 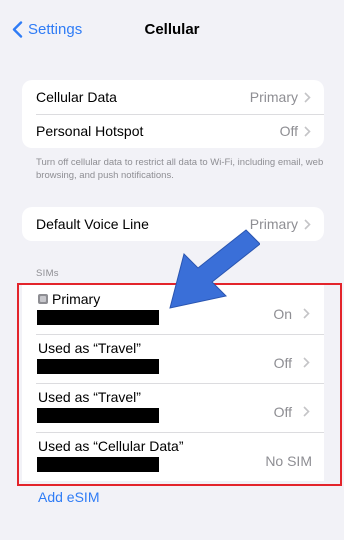 What do you see at coordinates (282, 314) in the screenshot?
I see `sim-status: On` at bounding box center [282, 314].